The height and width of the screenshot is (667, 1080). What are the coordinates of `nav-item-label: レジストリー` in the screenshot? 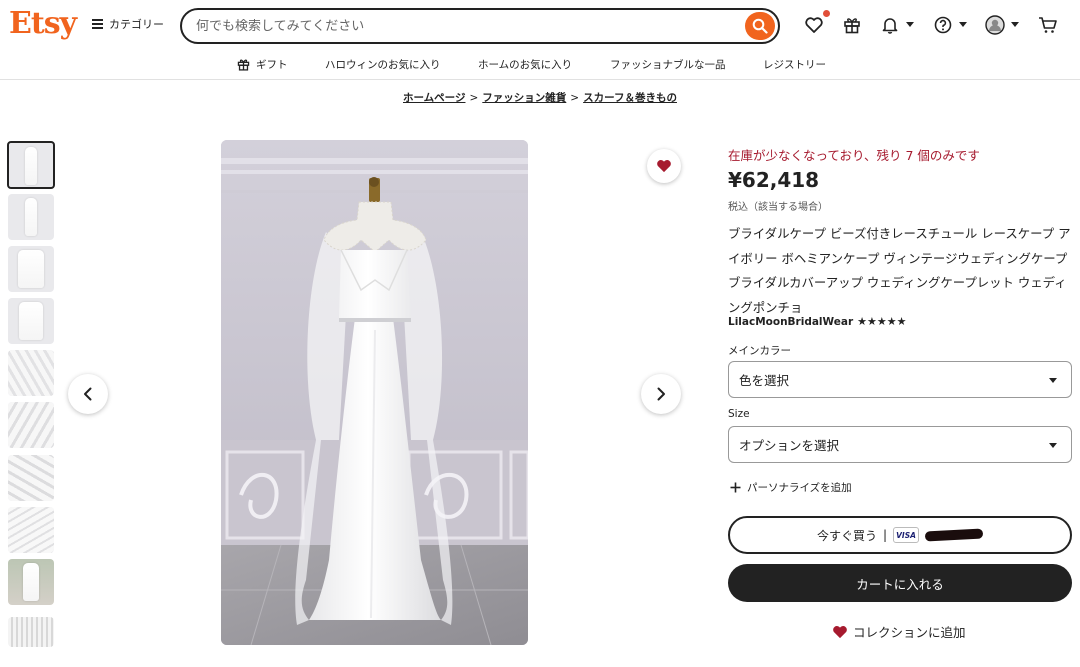 It's located at (794, 65).